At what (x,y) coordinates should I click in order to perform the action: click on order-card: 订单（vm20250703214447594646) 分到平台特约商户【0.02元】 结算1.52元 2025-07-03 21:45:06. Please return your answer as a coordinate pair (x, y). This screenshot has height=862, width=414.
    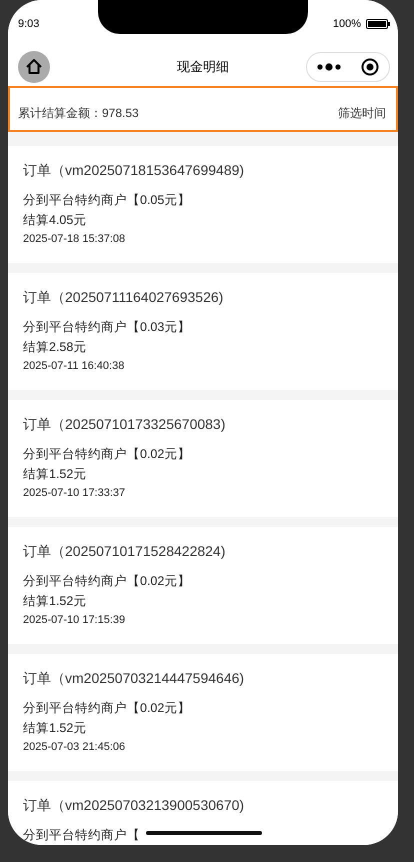
    Looking at the image, I should click on (203, 712).